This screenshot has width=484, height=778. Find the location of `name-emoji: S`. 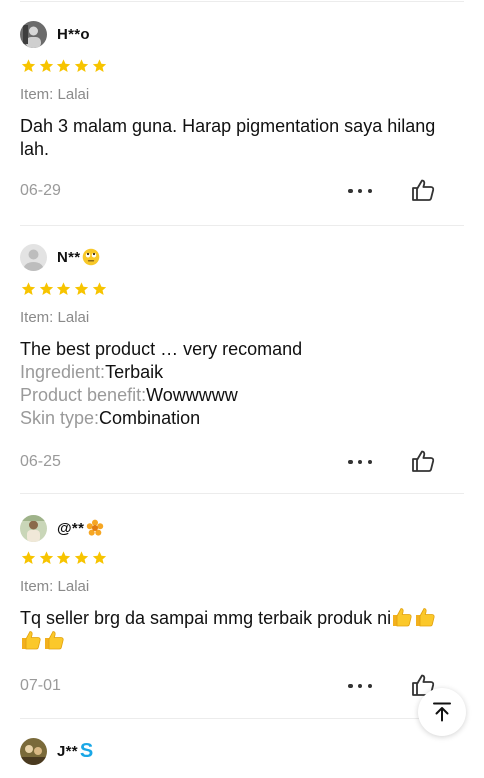

name-emoji: S is located at coordinates (86, 750).